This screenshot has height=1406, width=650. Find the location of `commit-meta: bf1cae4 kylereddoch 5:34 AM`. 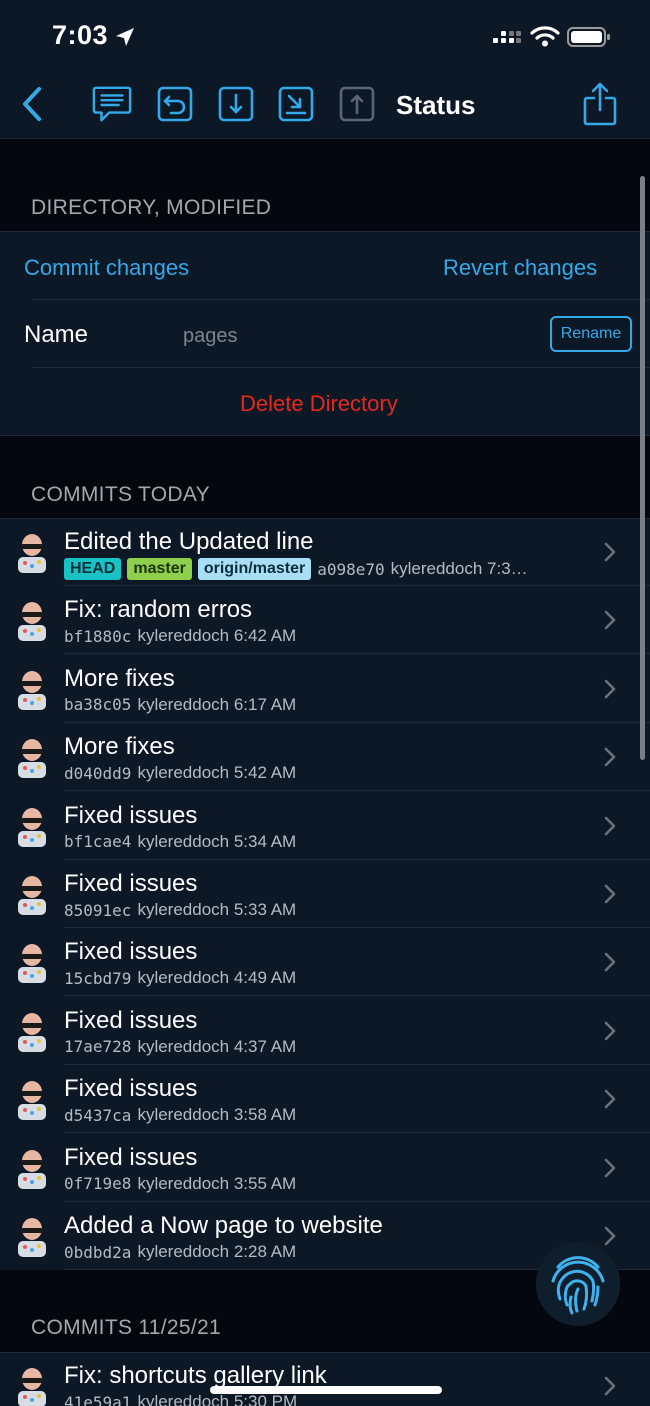

commit-meta: bf1cae4 kylereddoch 5:34 AM is located at coordinates (180, 842).